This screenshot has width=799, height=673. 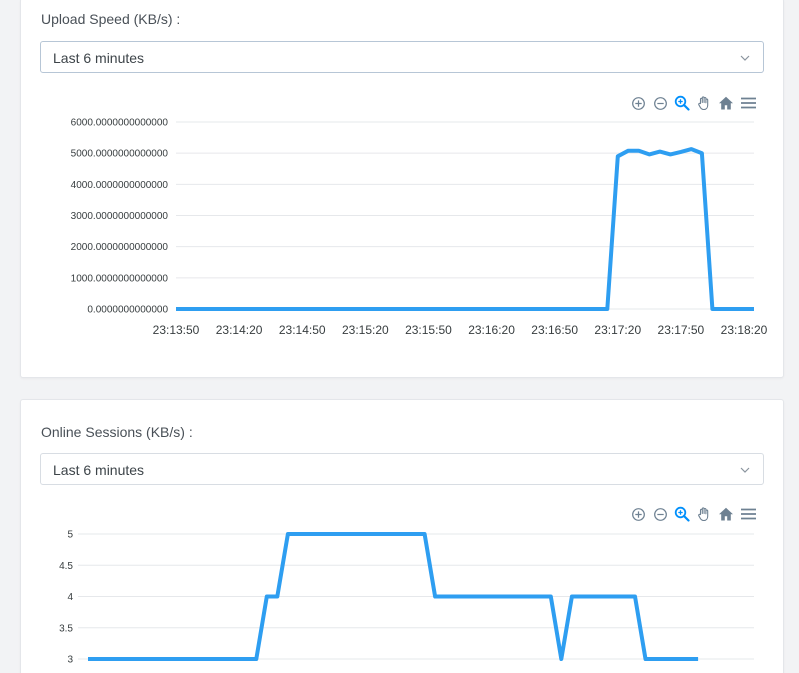 What do you see at coordinates (70, 597) in the screenshot?
I see `y-tick-label: 4` at bounding box center [70, 597].